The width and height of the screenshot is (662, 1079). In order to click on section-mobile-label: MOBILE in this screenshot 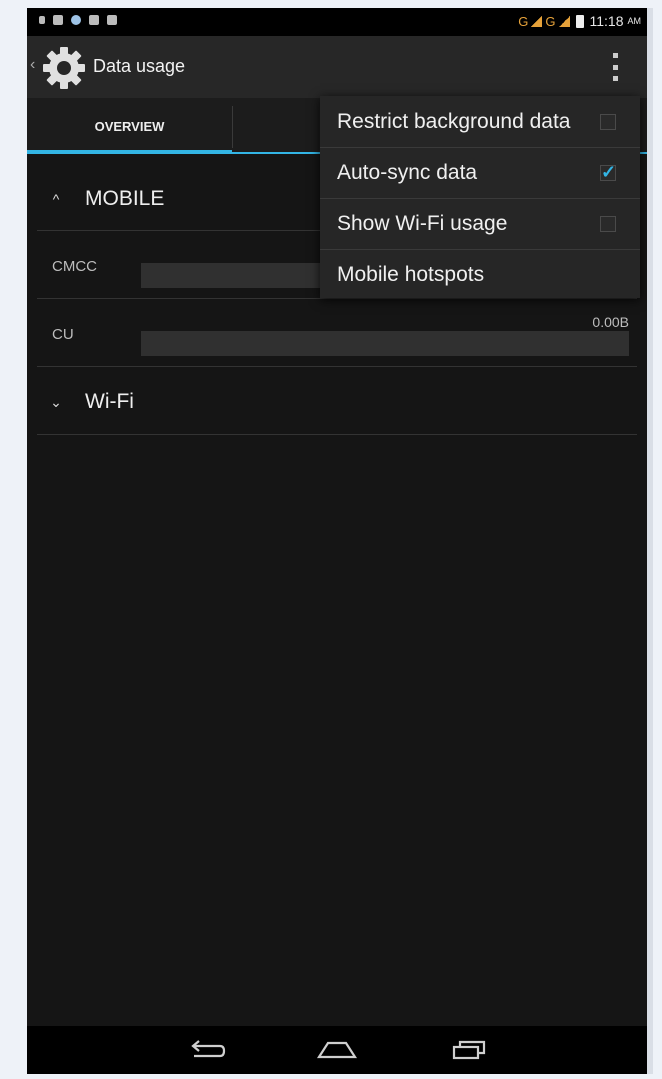, I will do `click(125, 198)`.